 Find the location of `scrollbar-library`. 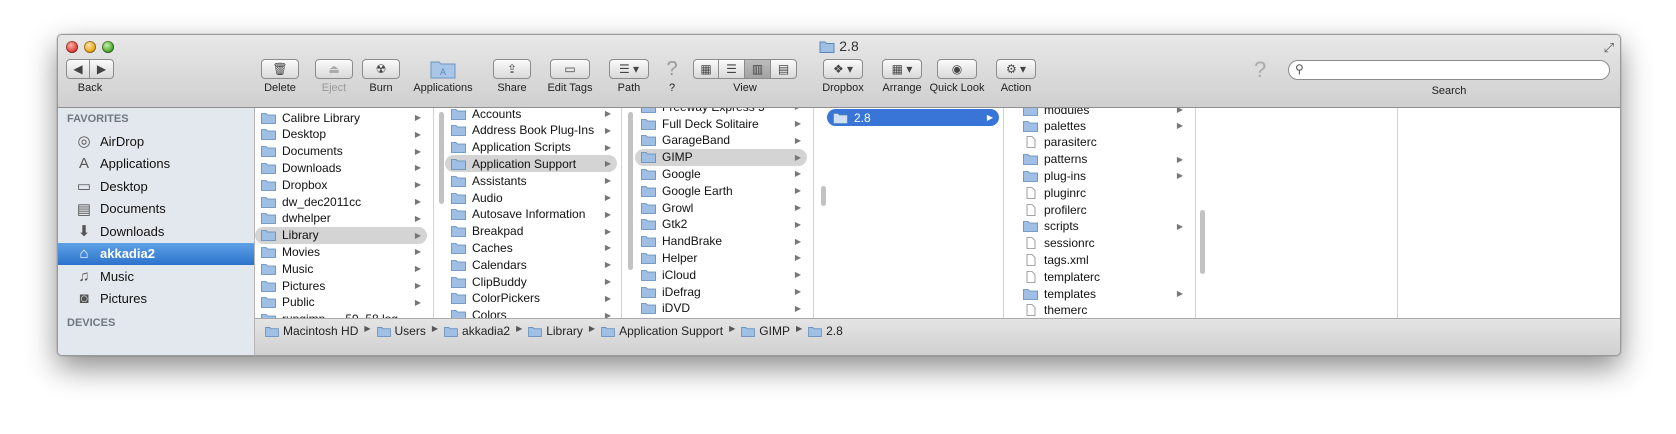

scrollbar-library is located at coordinates (630, 191).